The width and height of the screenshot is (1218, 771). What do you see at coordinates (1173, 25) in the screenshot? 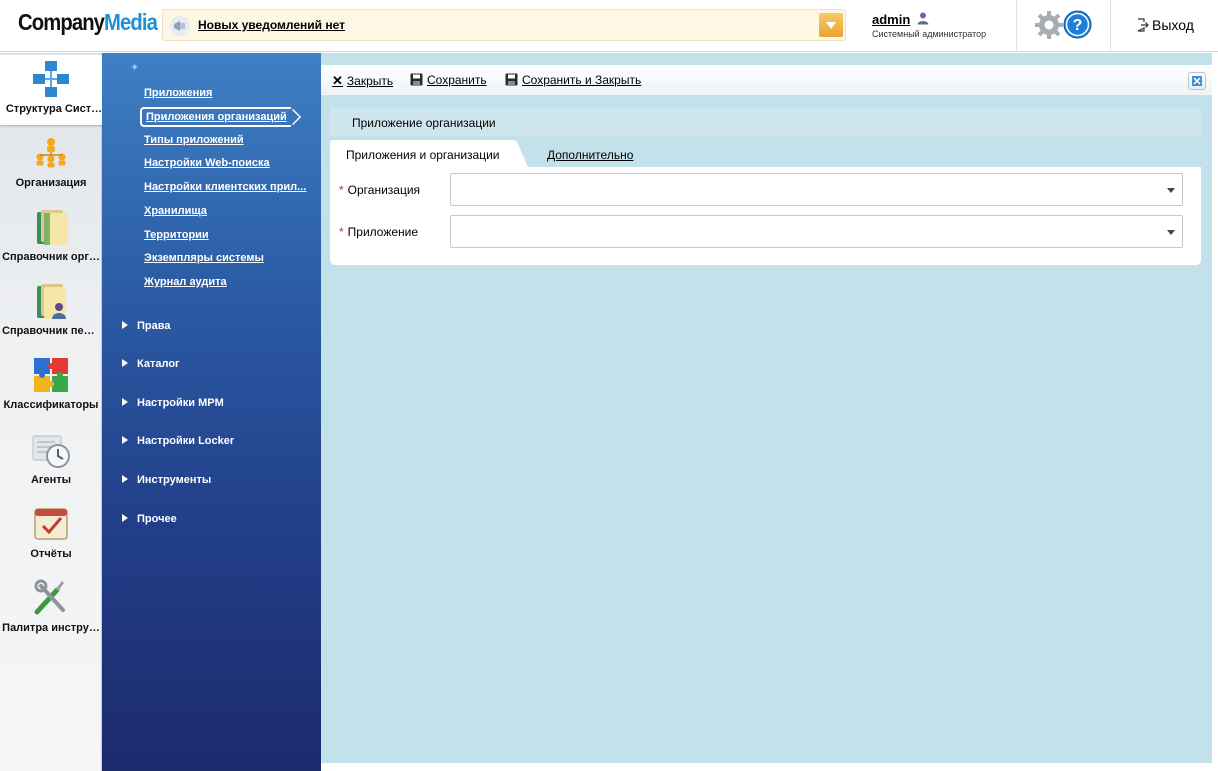
I see `logout-label: Выход` at bounding box center [1173, 25].